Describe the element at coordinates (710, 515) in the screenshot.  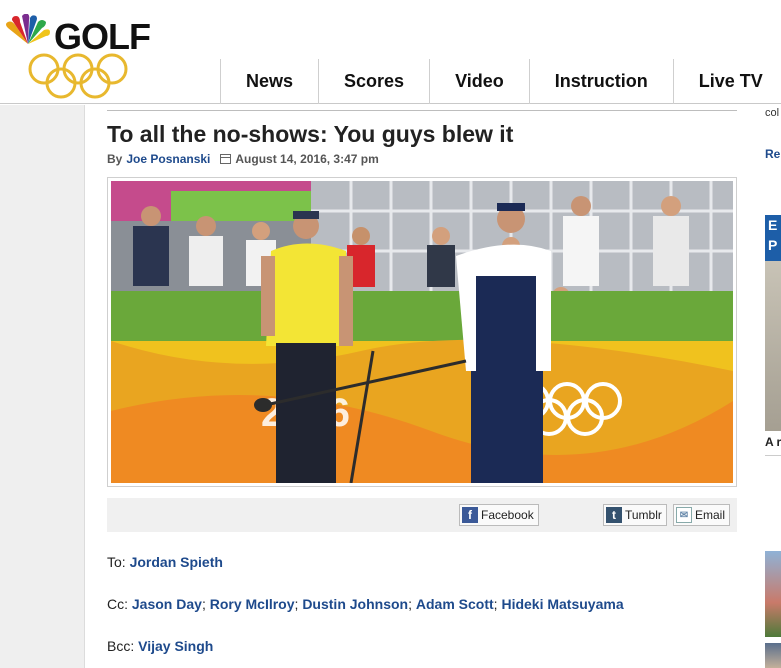
I see `email-label: Email` at that location.